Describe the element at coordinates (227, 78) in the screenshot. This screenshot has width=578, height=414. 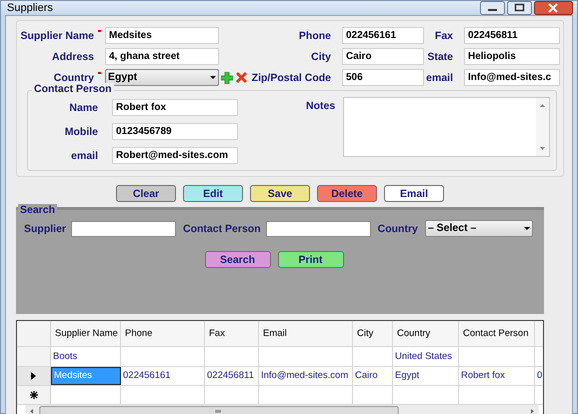
I see `add-icon` at that location.